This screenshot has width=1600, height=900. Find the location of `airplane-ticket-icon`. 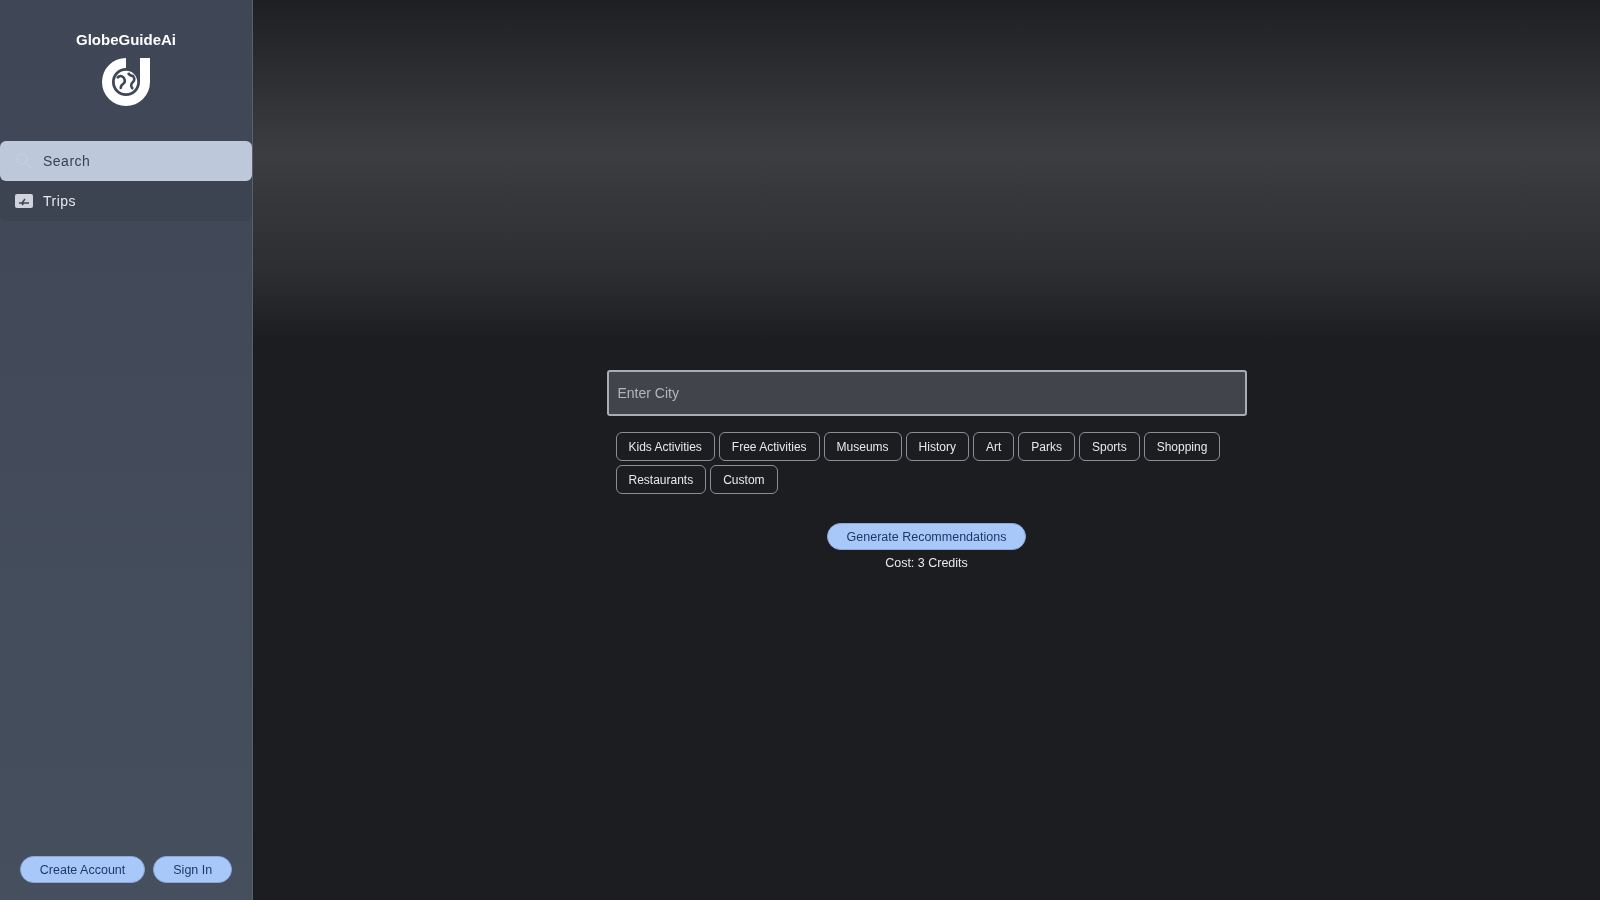

airplane-ticket-icon is located at coordinates (24, 201).